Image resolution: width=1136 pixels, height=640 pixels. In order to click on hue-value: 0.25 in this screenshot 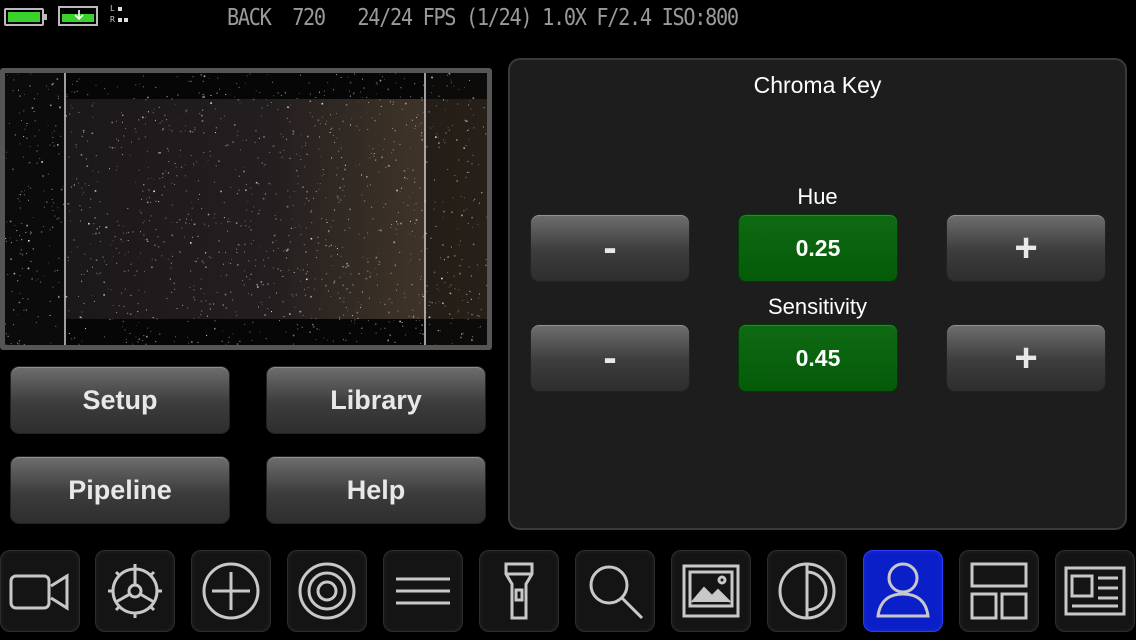, I will do `click(818, 248)`.